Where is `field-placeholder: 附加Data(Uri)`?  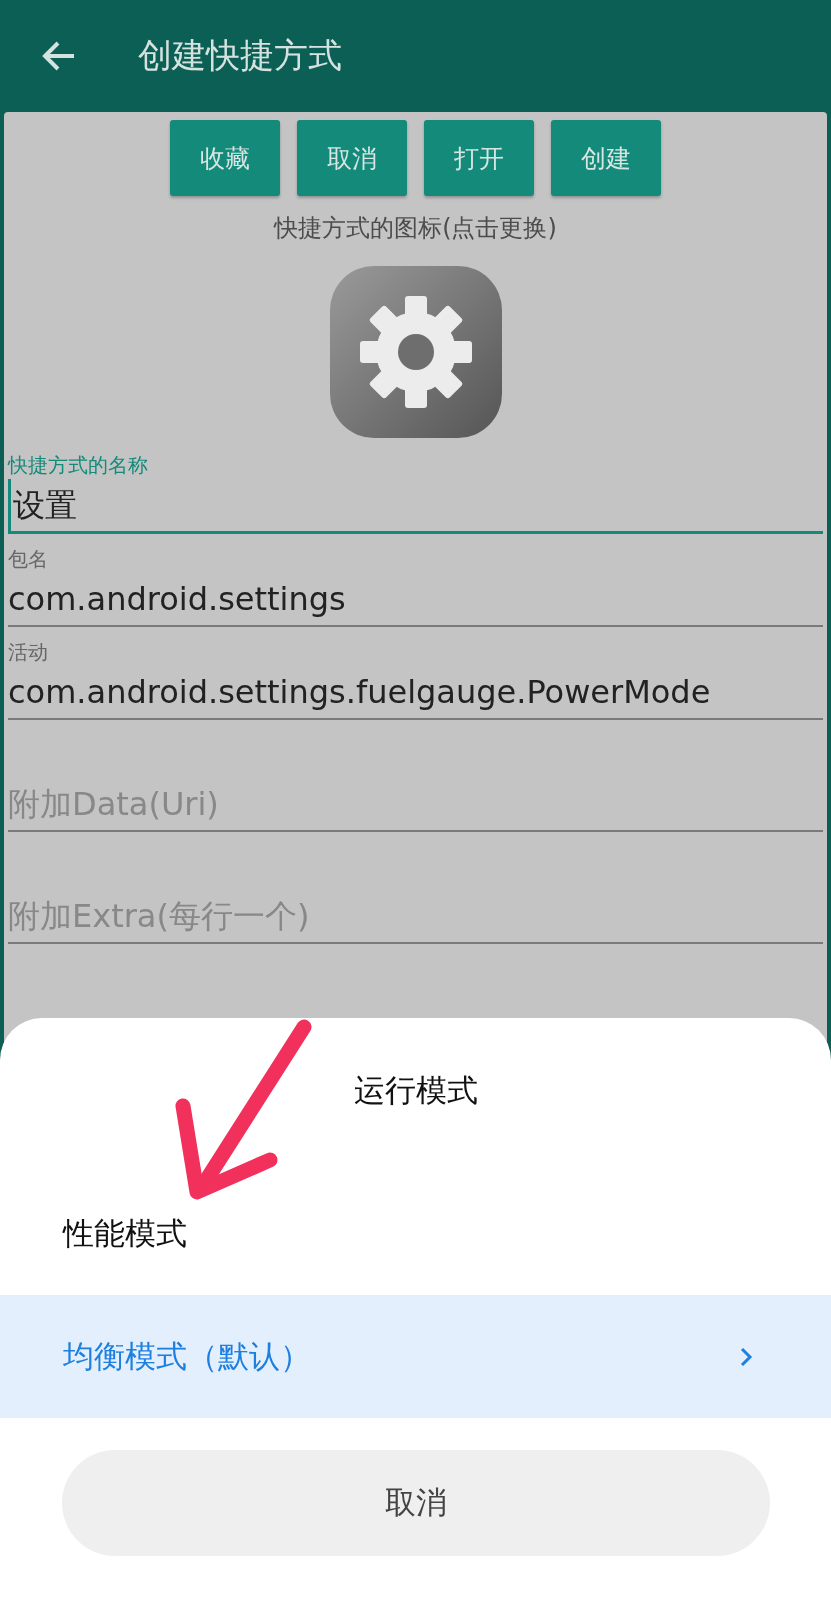 field-placeholder: 附加Data(Uri) is located at coordinates (113, 804).